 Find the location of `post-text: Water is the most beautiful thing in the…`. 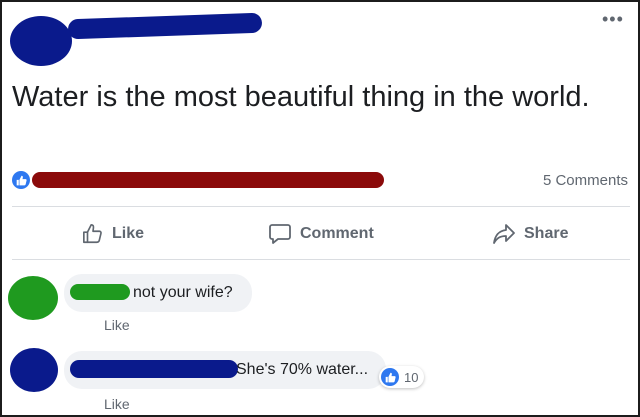

post-text: Water is the most beautiful thing in the… is located at coordinates (301, 97).